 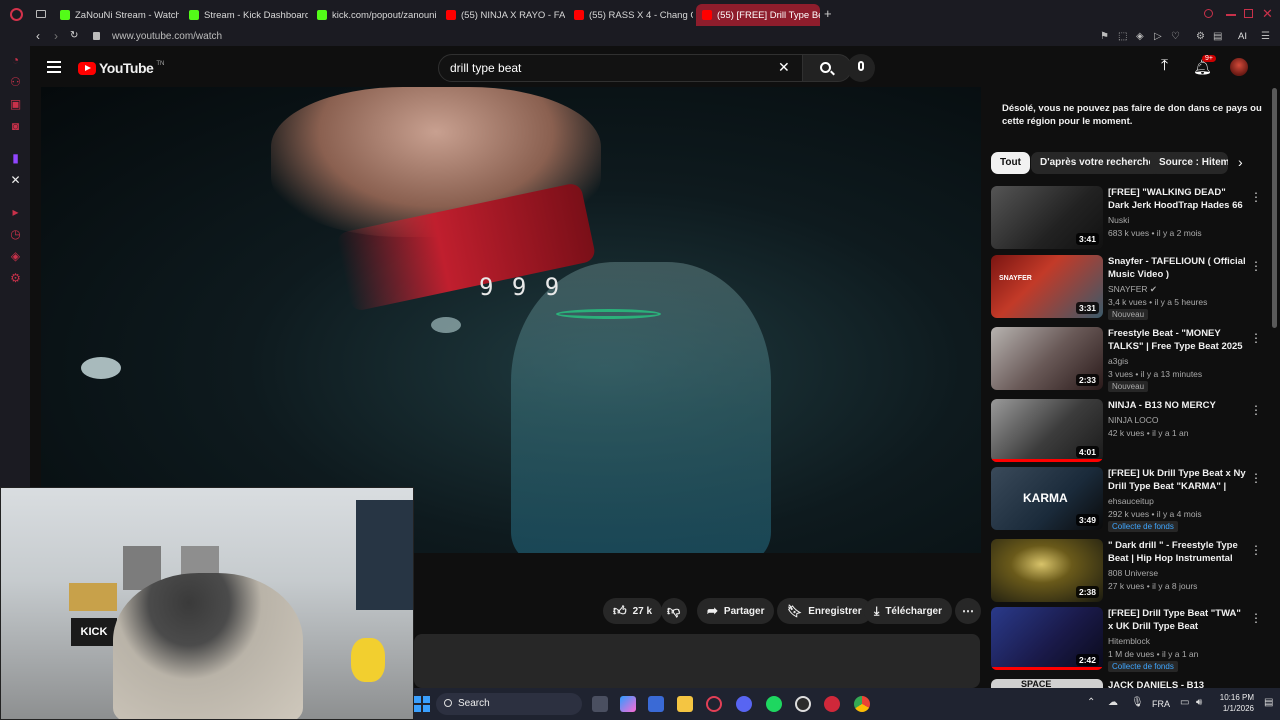 I want to click on channel-name: SNAYFER ✔, so click(x=1132, y=289).